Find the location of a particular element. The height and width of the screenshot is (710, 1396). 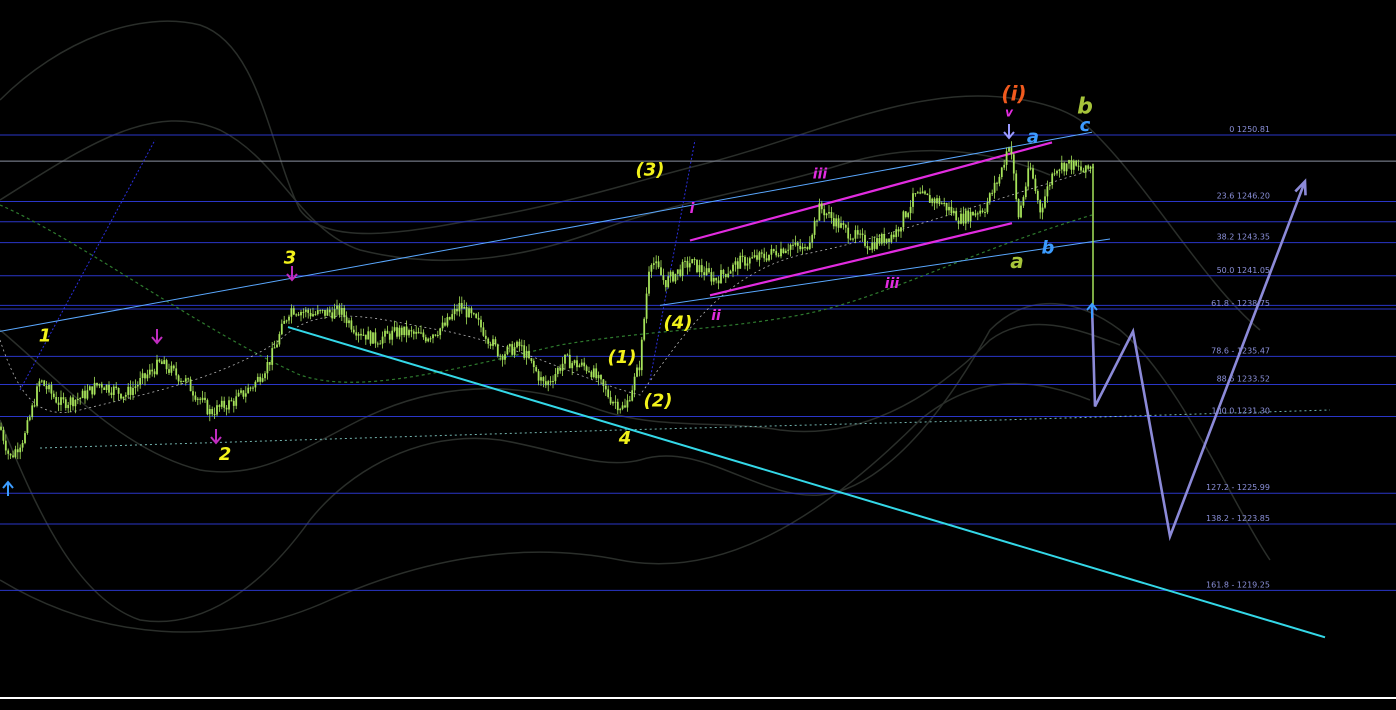

fib-label: 161.8 - 1219.25 is located at coordinates (1238, 584).